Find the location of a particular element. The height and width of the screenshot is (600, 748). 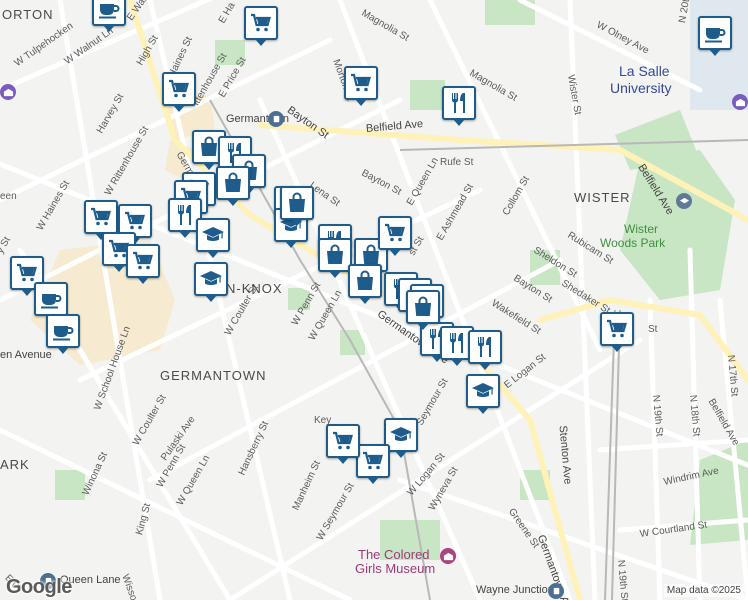

map-attribution: Map data ©2025 is located at coordinates (703, 590).